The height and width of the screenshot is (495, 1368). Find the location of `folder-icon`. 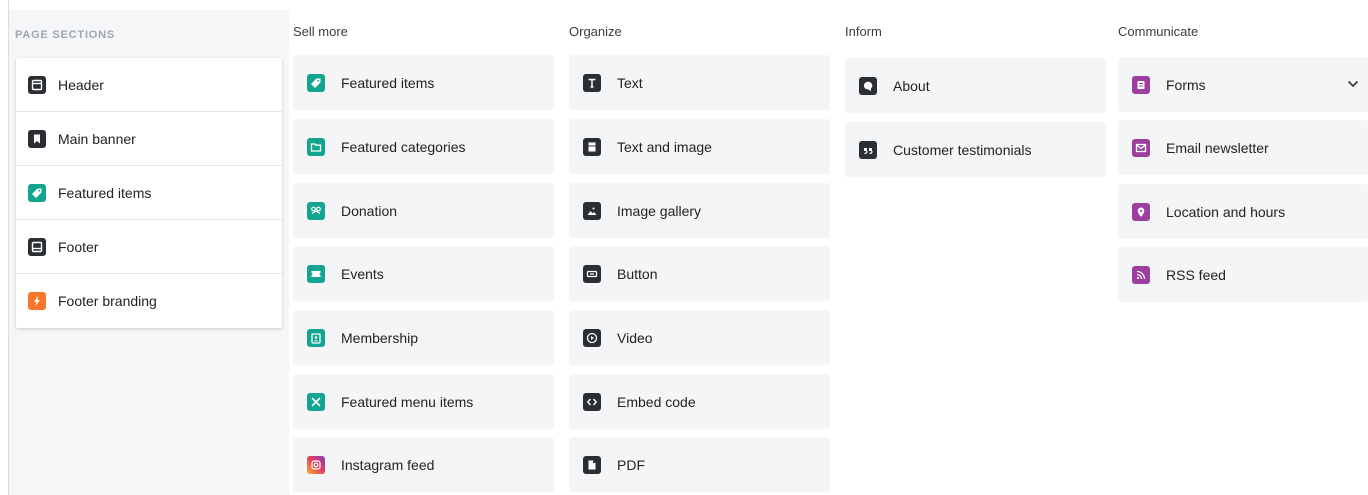

folder-icon is located at coordinates (316, 146).